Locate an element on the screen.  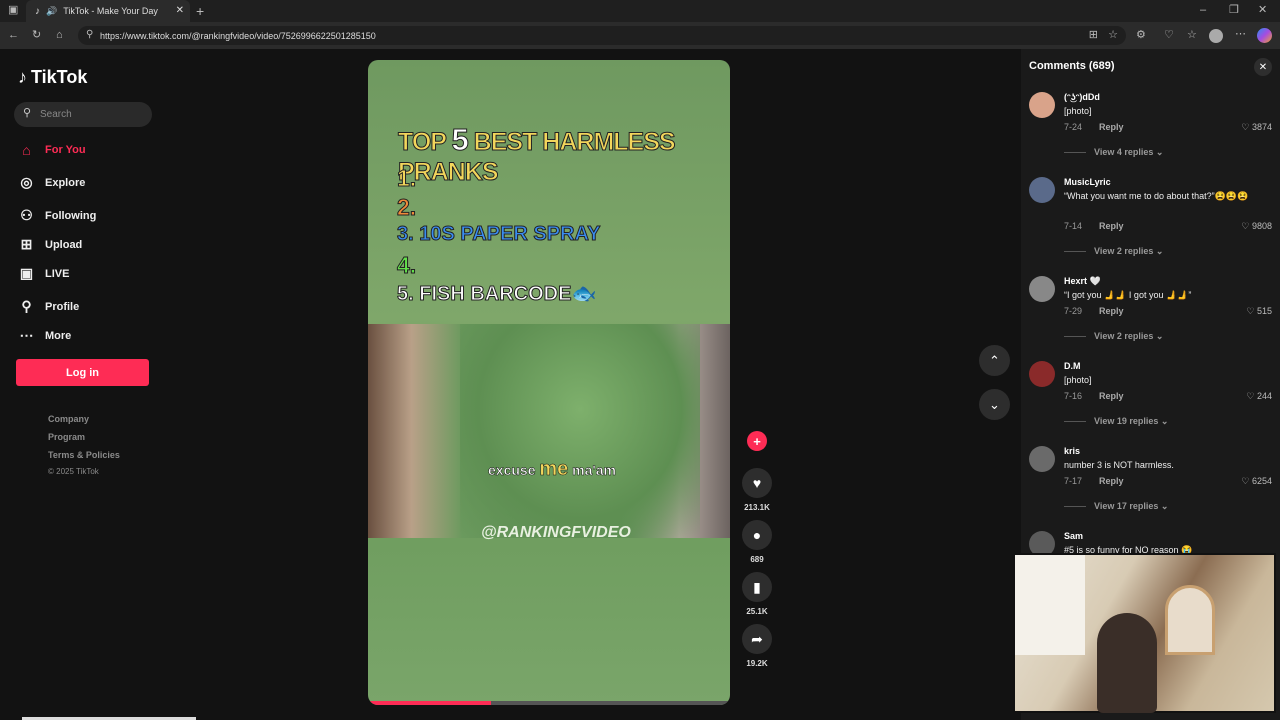
nav-label: More is located at coordinates (58, 335).